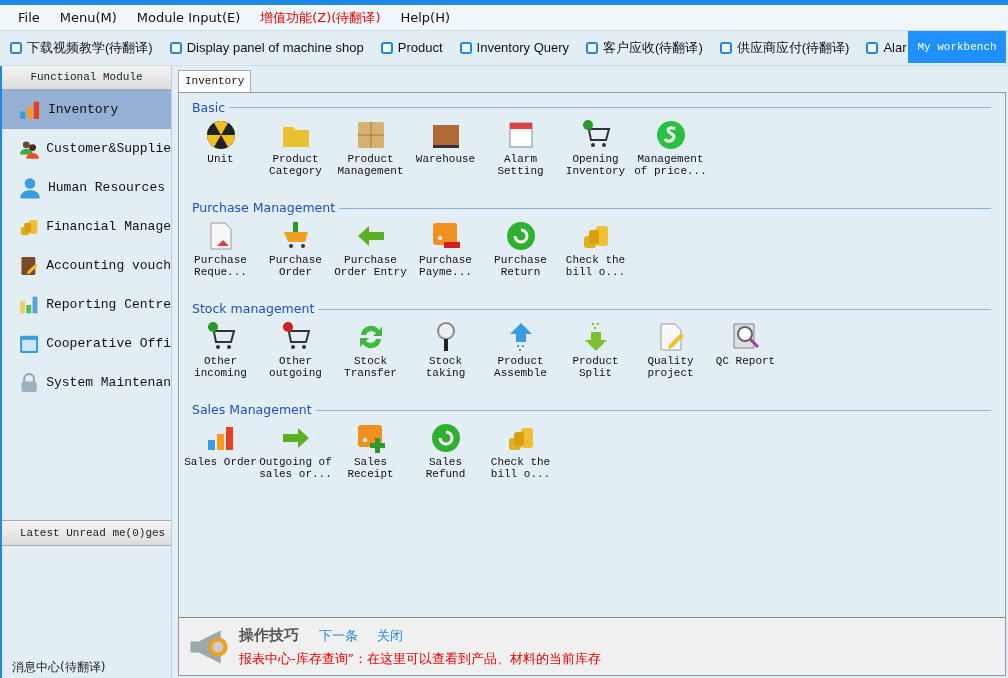 This screenshot has width=1008, height=678. What do you see at coordinates (86, 187) in the screenshot?
I see `sidebar-item: Human Resources` at bounding box center [86, 187].